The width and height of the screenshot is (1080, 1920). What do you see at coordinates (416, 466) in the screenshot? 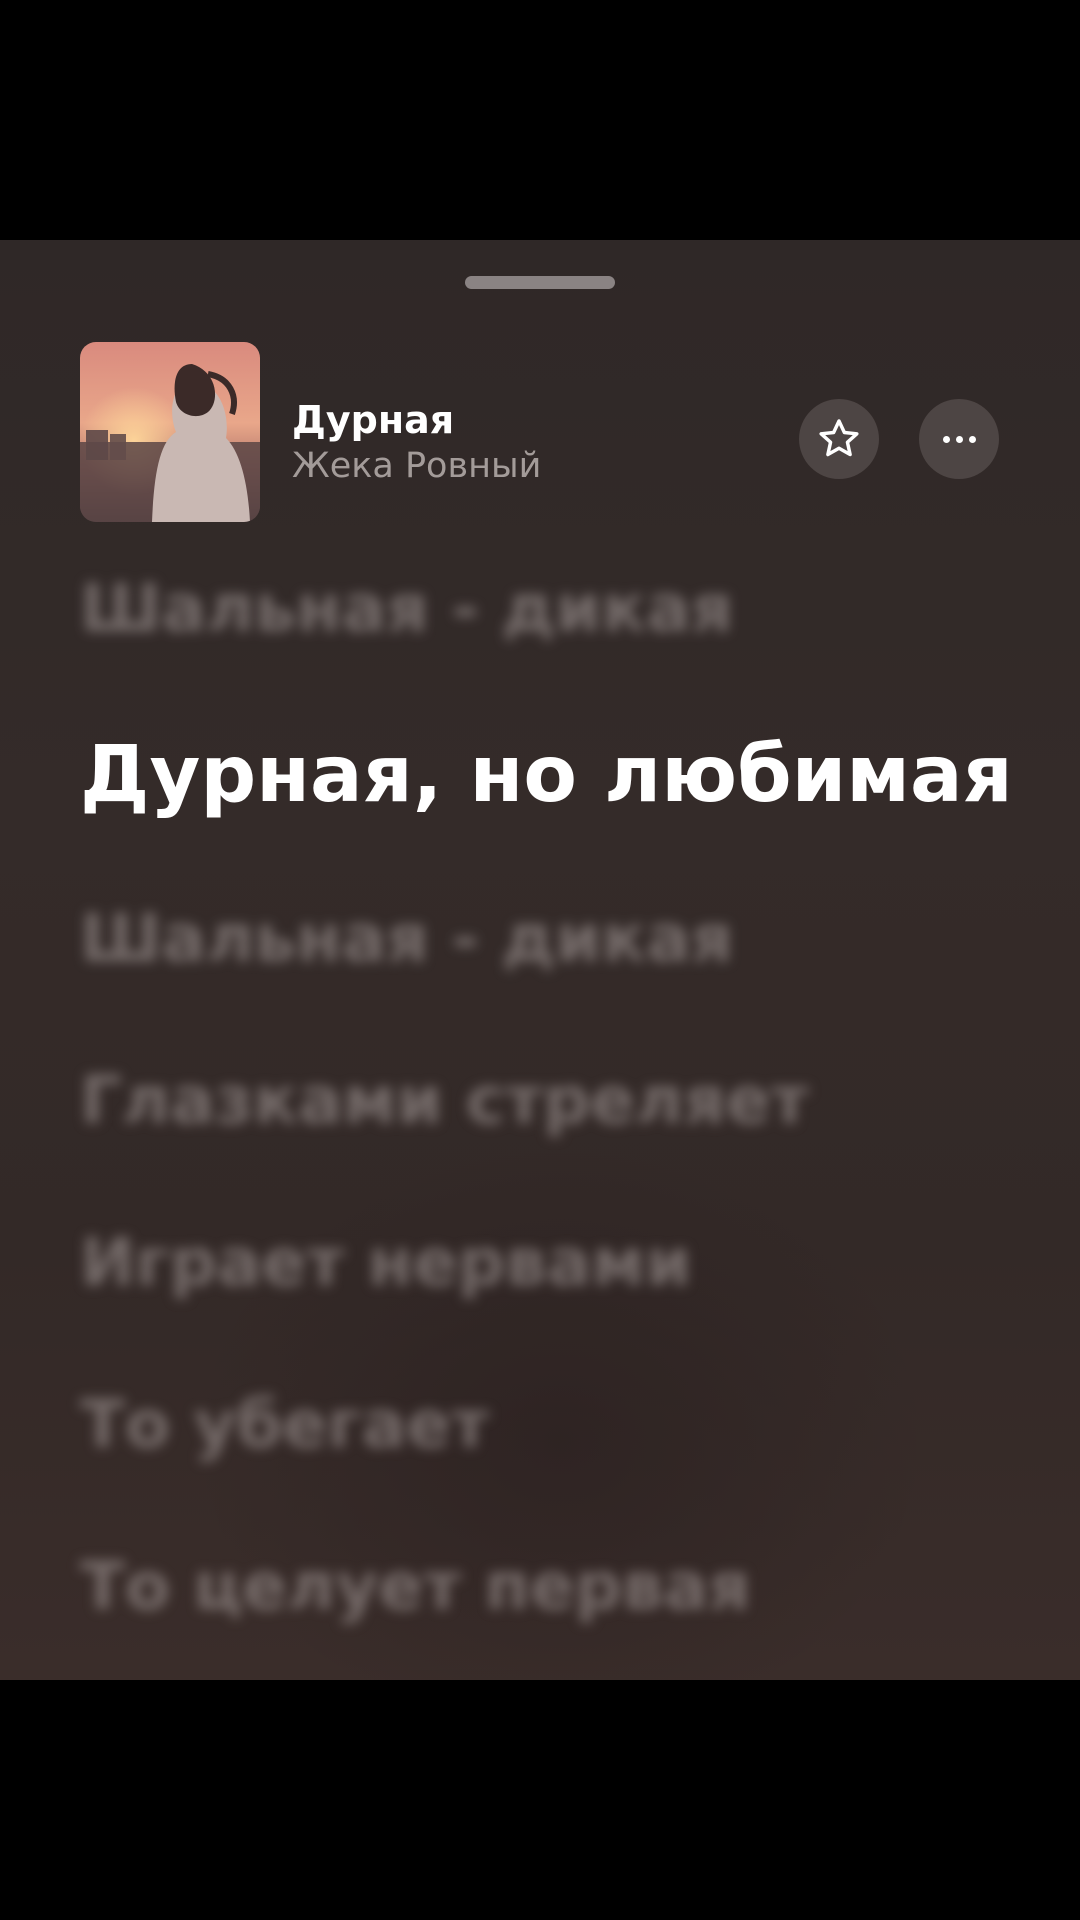
I see `track-artist: Жека Ровный` at bounding box center [416, 466].